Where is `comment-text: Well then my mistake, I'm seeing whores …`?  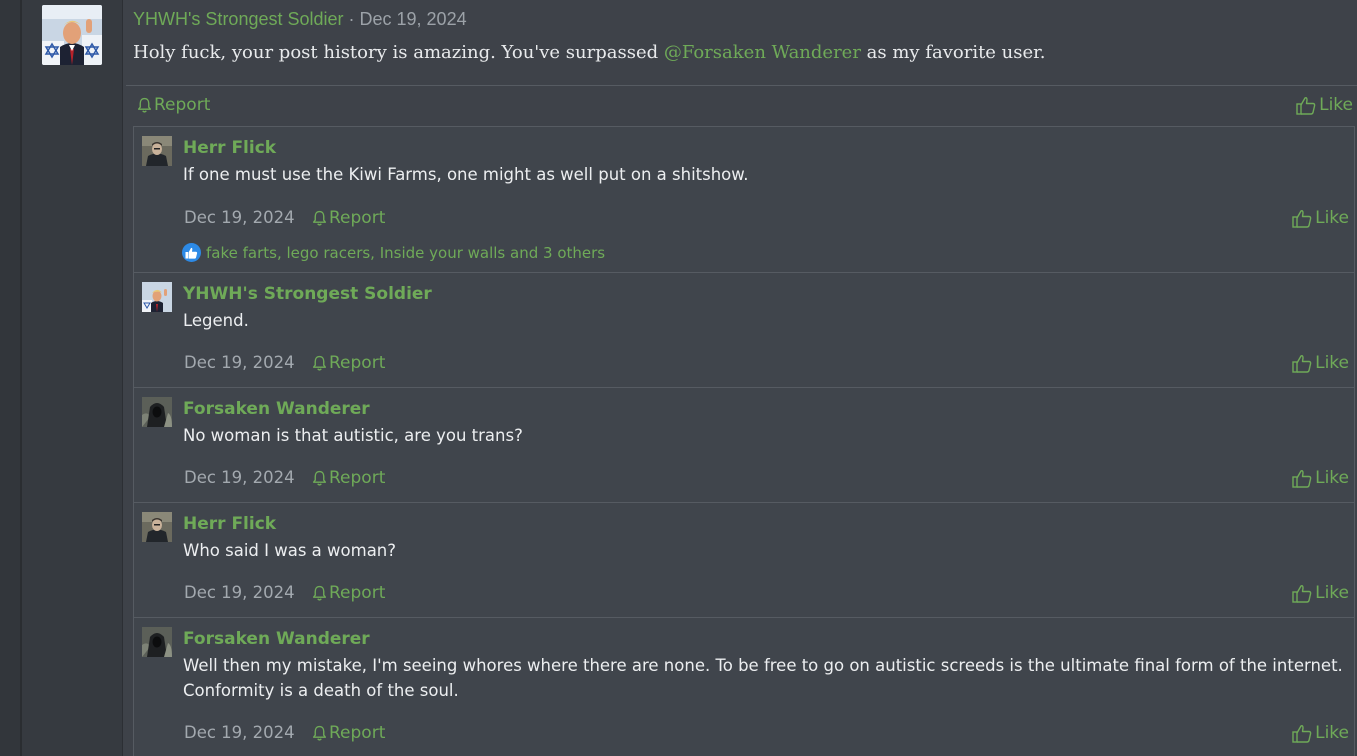 comment-text: Well then my mistake, I'm seeing whores … is located at coordinates (763, 678).